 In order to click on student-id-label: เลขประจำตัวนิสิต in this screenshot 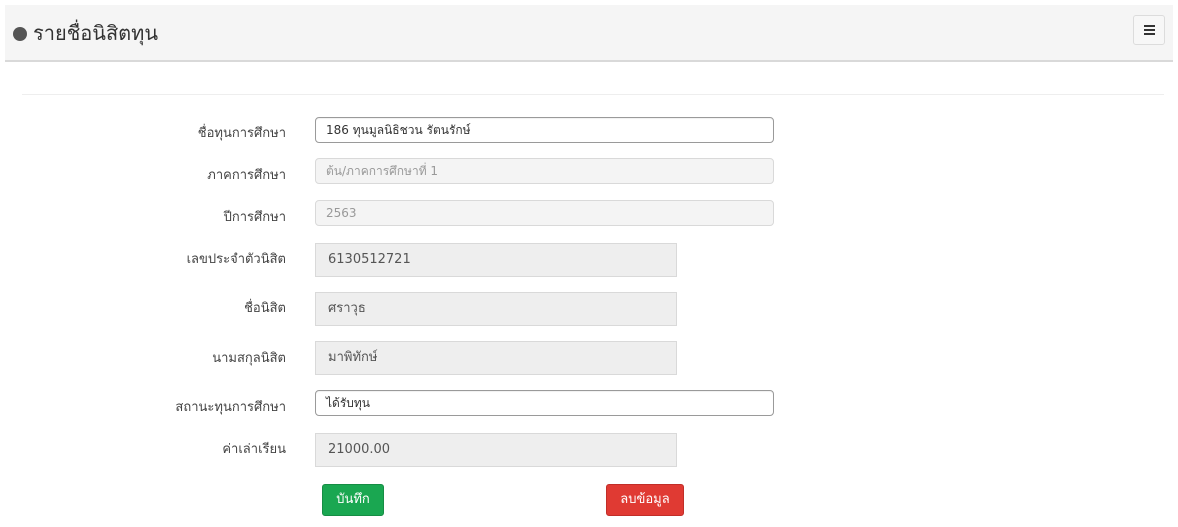, I will do `click(236, 259)`.